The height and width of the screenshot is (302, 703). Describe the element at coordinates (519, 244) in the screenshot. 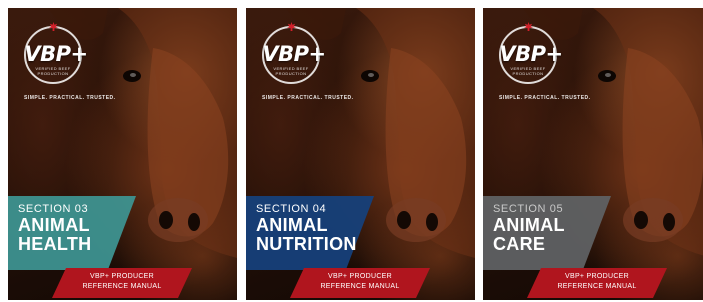

I see `section-title-line-2: CARE` at that location.